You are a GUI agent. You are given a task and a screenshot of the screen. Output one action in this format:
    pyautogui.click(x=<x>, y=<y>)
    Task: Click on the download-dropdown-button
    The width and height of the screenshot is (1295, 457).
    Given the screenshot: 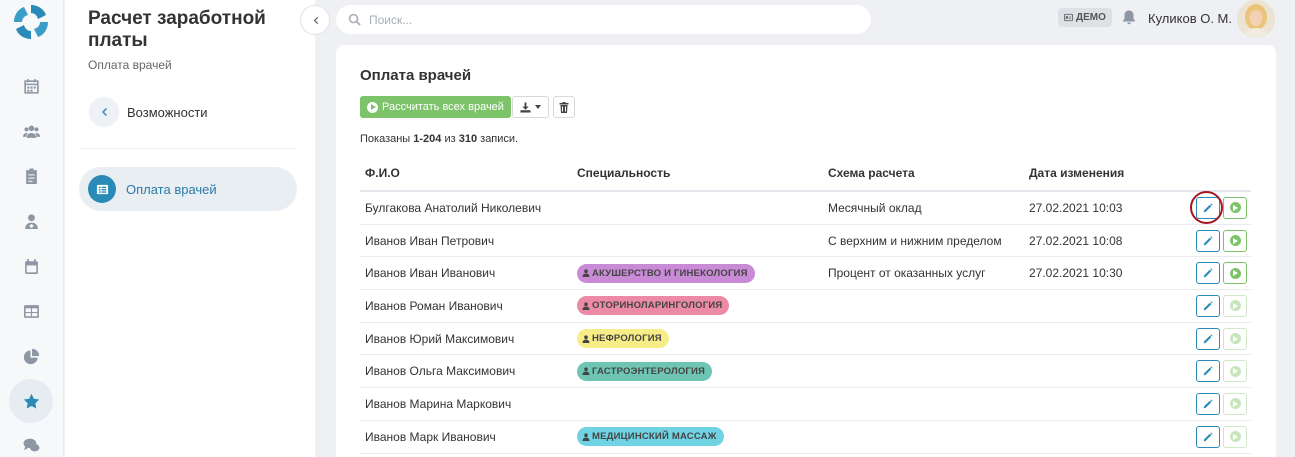 What is the action you would take?
    pyautogui.click(x=530, y=107)
    